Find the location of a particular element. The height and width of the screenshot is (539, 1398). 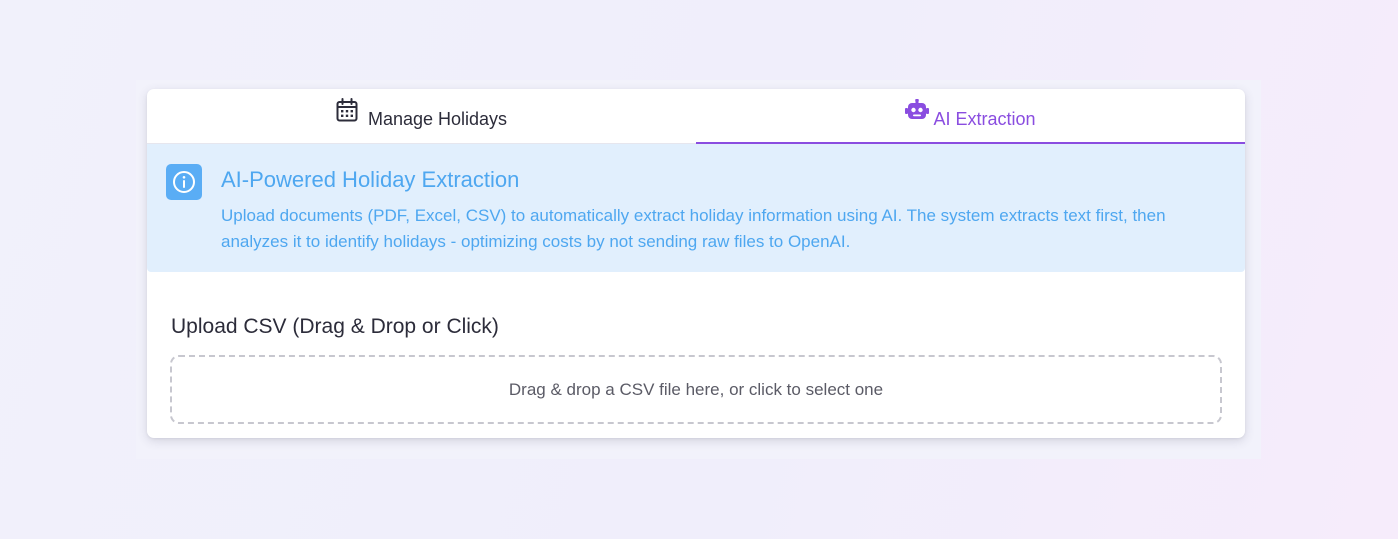

tab-label: AI Extraction is located at coordinates (984, 118).